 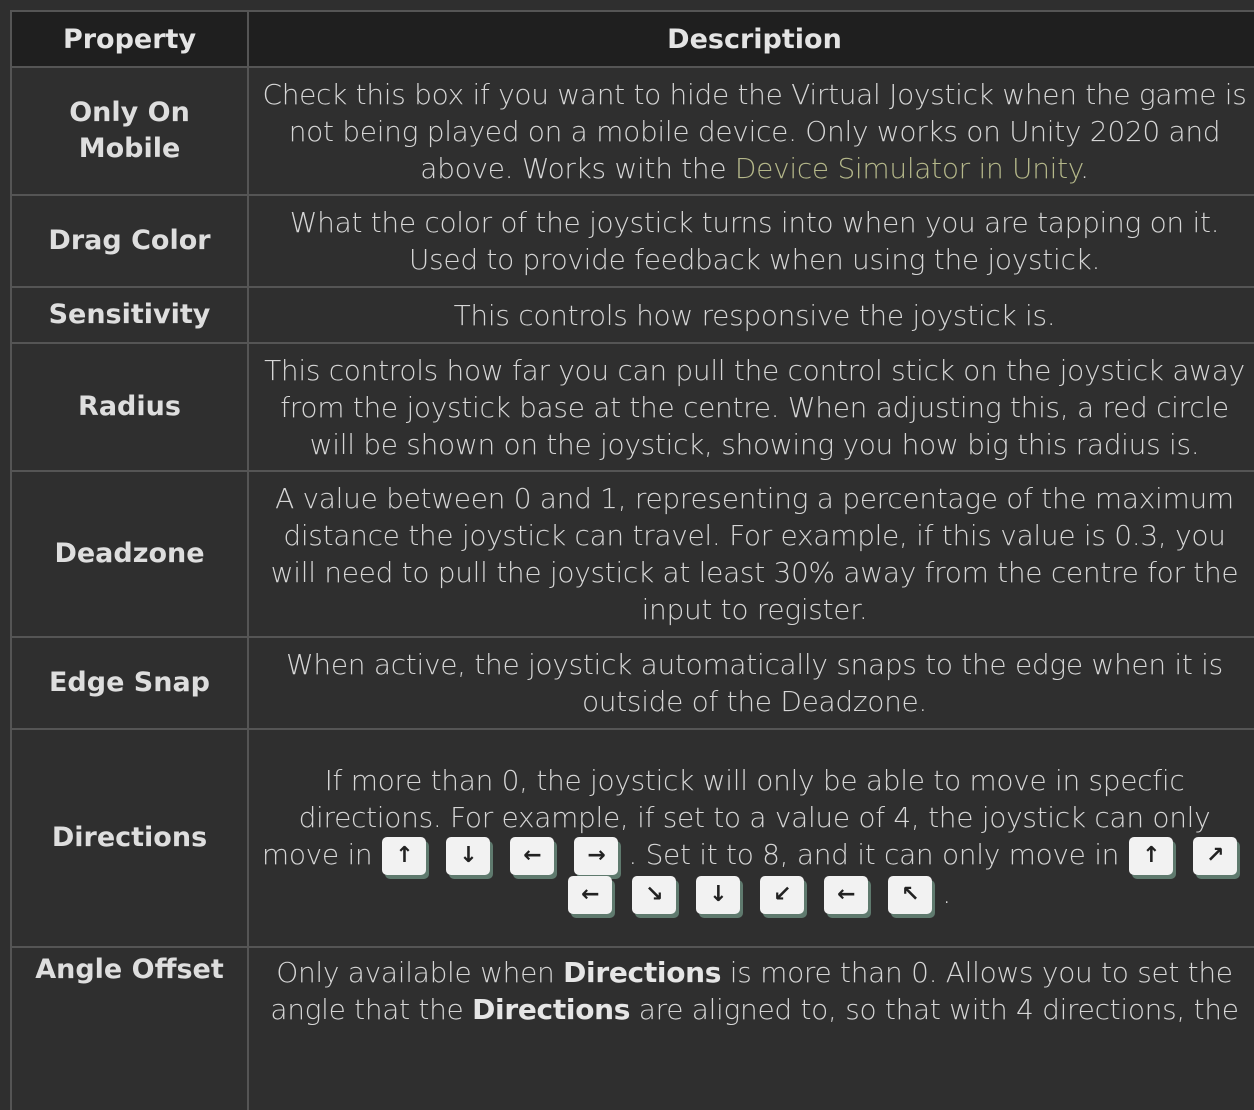 What do you see at coordinates (654, 895) in the screenshot?
I see `arrow-down-right-key-icon: ↘` at bounding box center [654, 895].